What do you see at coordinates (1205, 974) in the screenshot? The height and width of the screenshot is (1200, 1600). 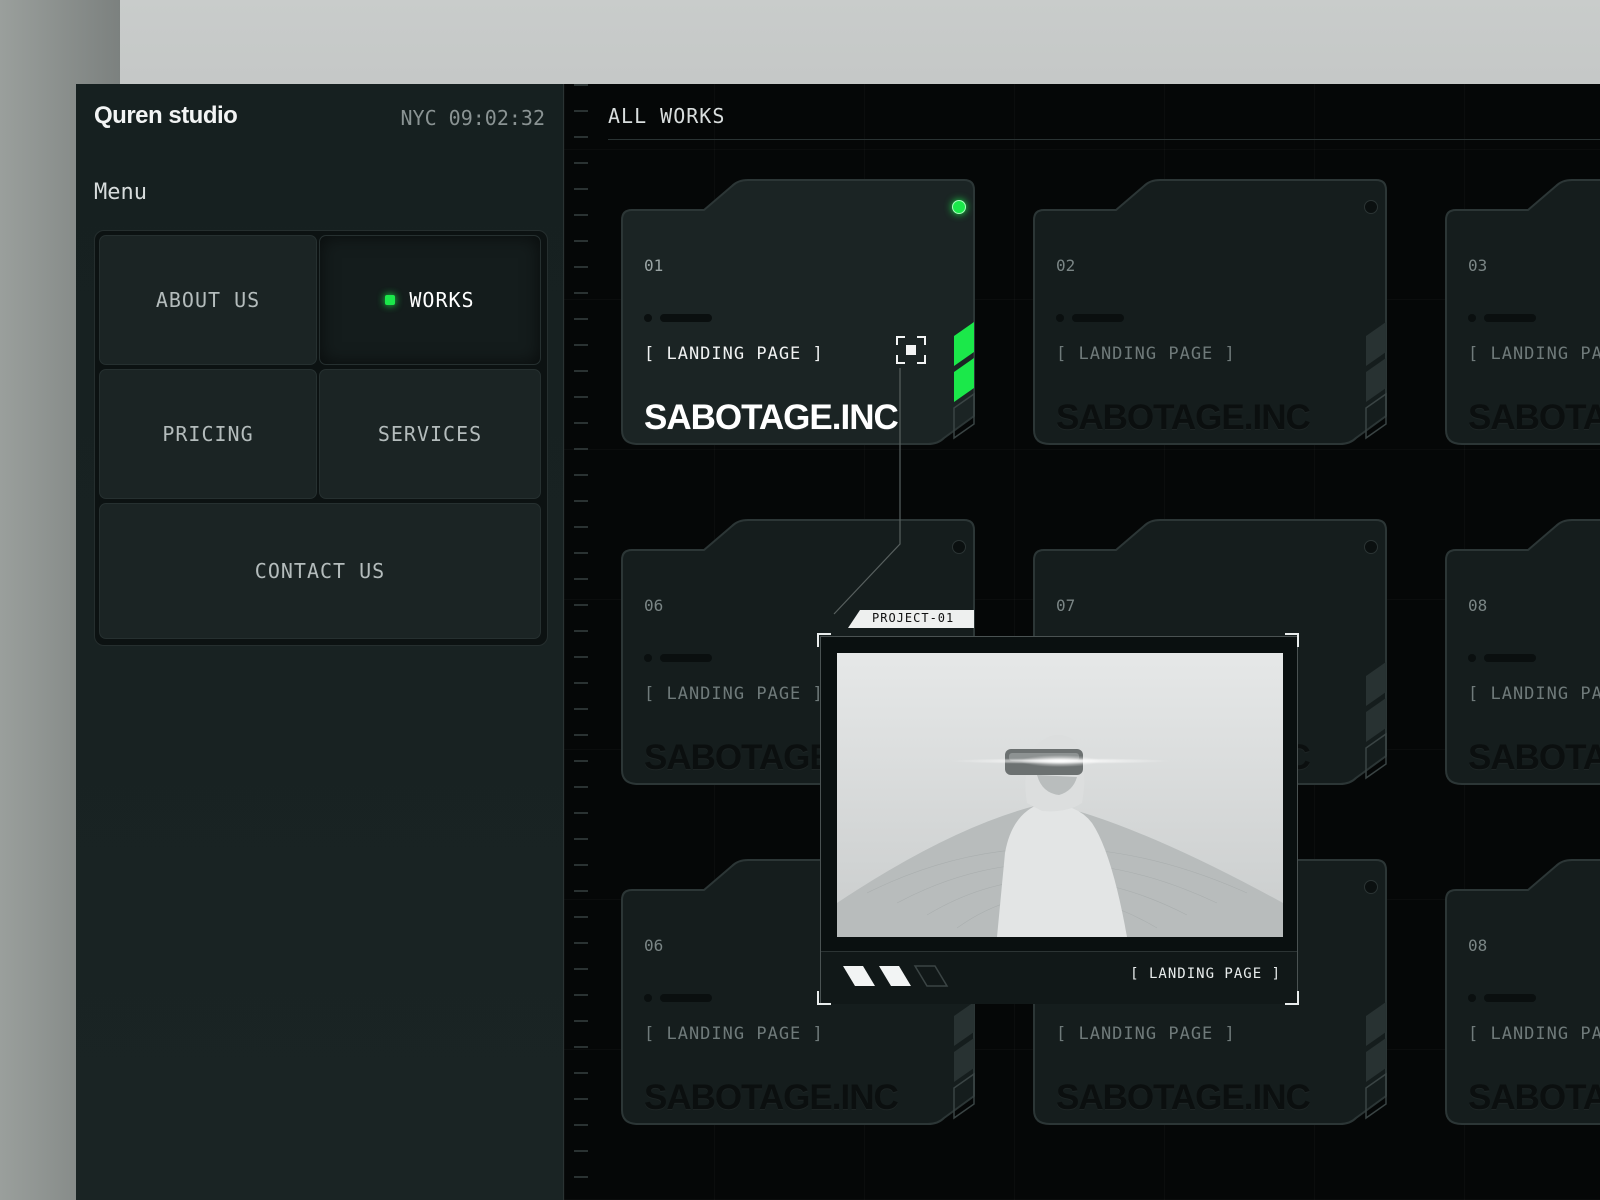 I see `preview-tag: [ LANDING PAGE ]` at bounding box center [1205, 974].